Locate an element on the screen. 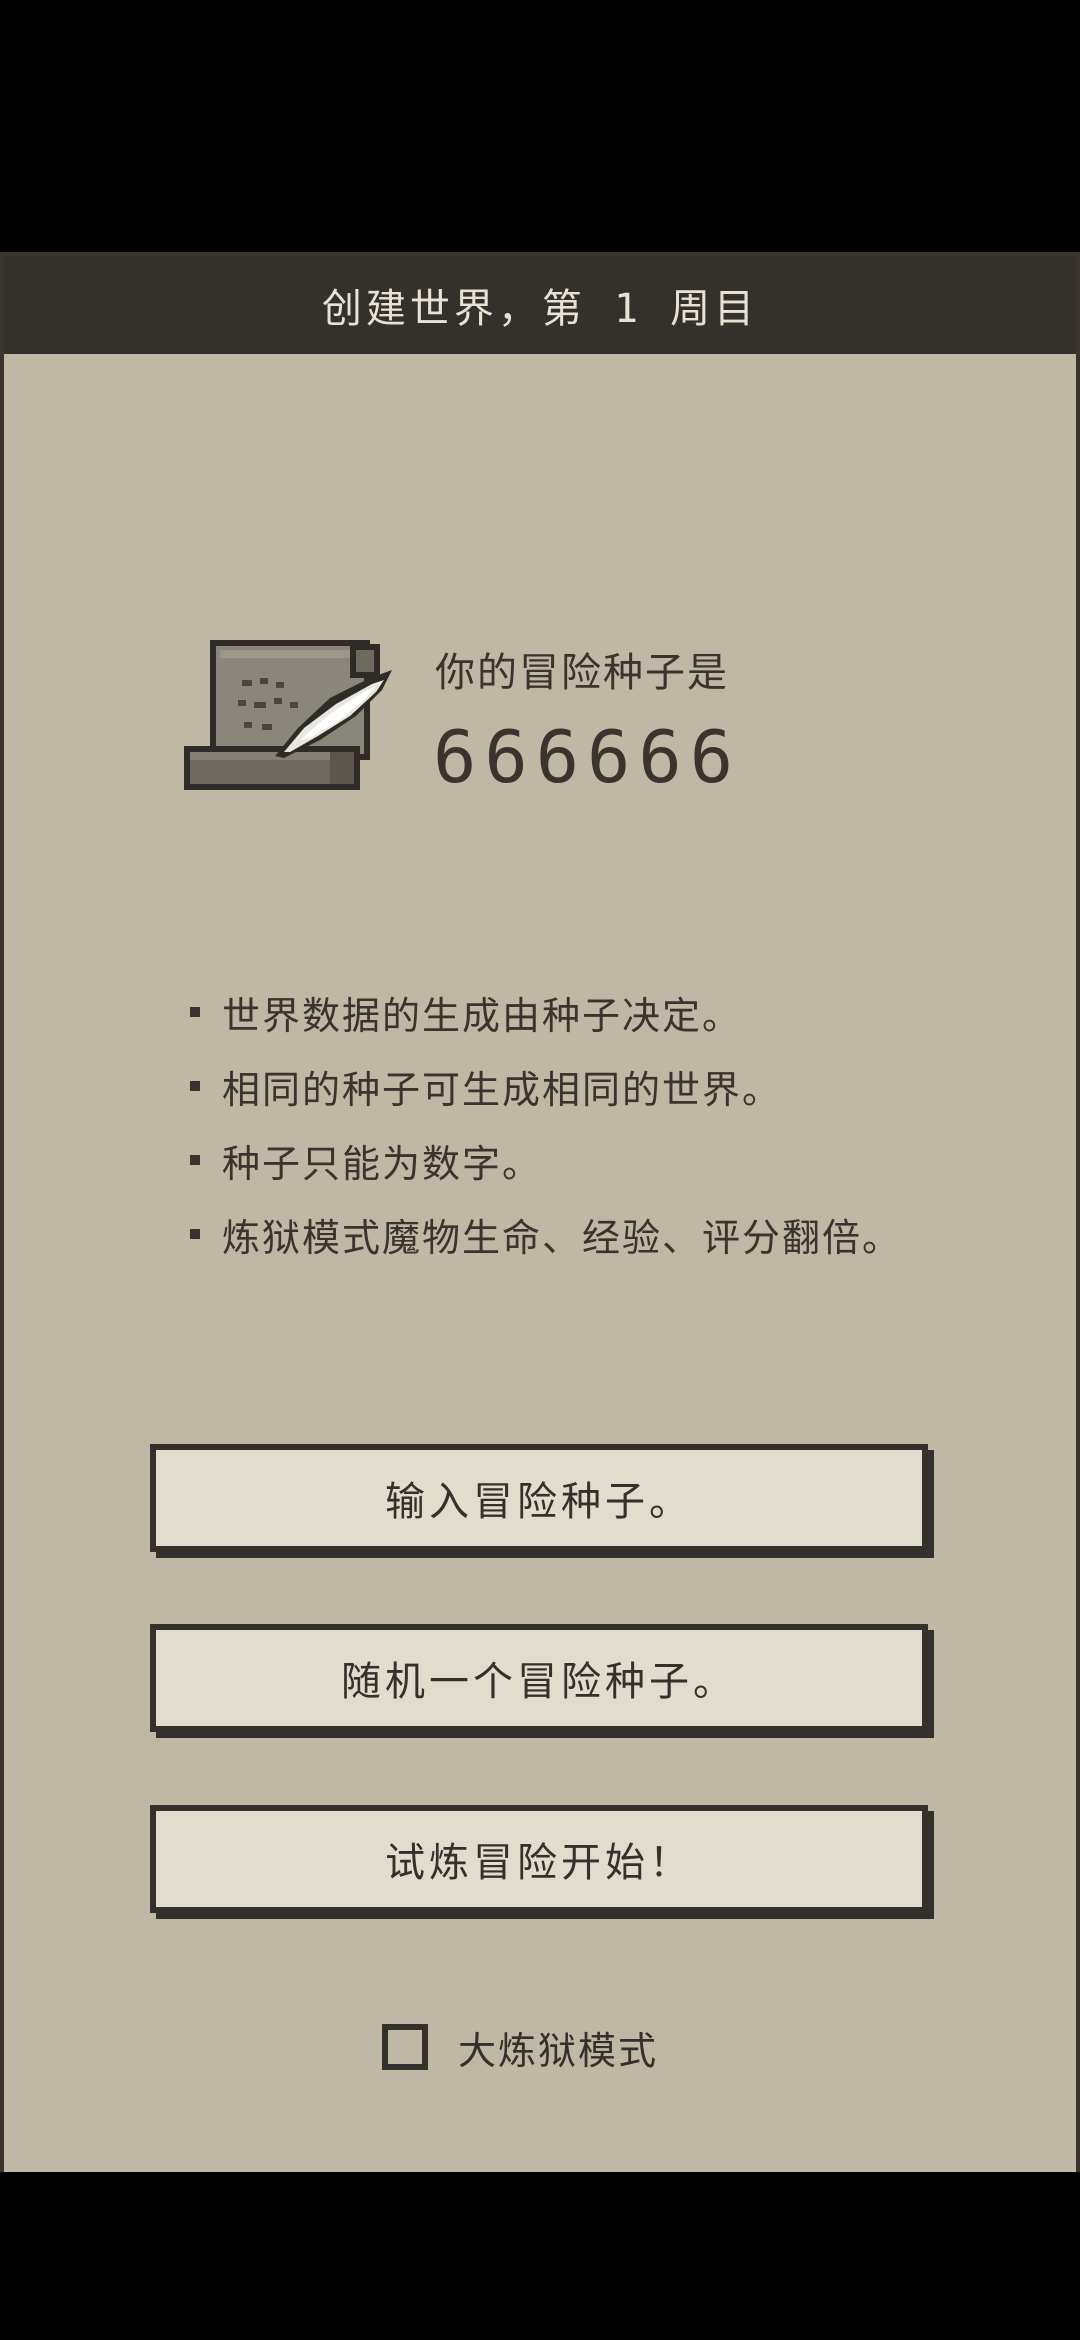 This screenshot has height=2340, width=1080. hardcore-mode-toggle: 大炼狱模式 is located at coordinates (520, 2047).